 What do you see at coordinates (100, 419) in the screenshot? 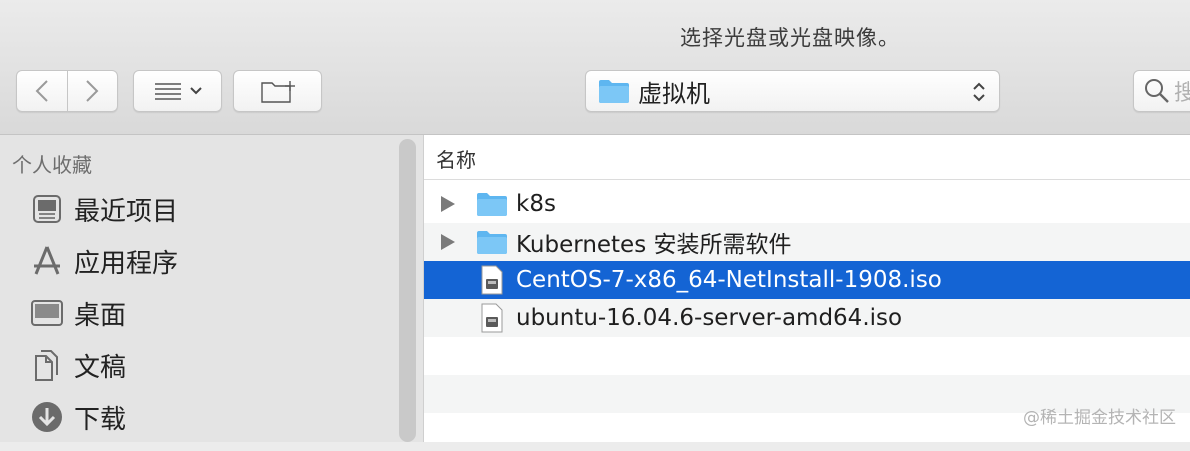
I see `sidebar-item-label: 下载` at bounding box center [100, 419].